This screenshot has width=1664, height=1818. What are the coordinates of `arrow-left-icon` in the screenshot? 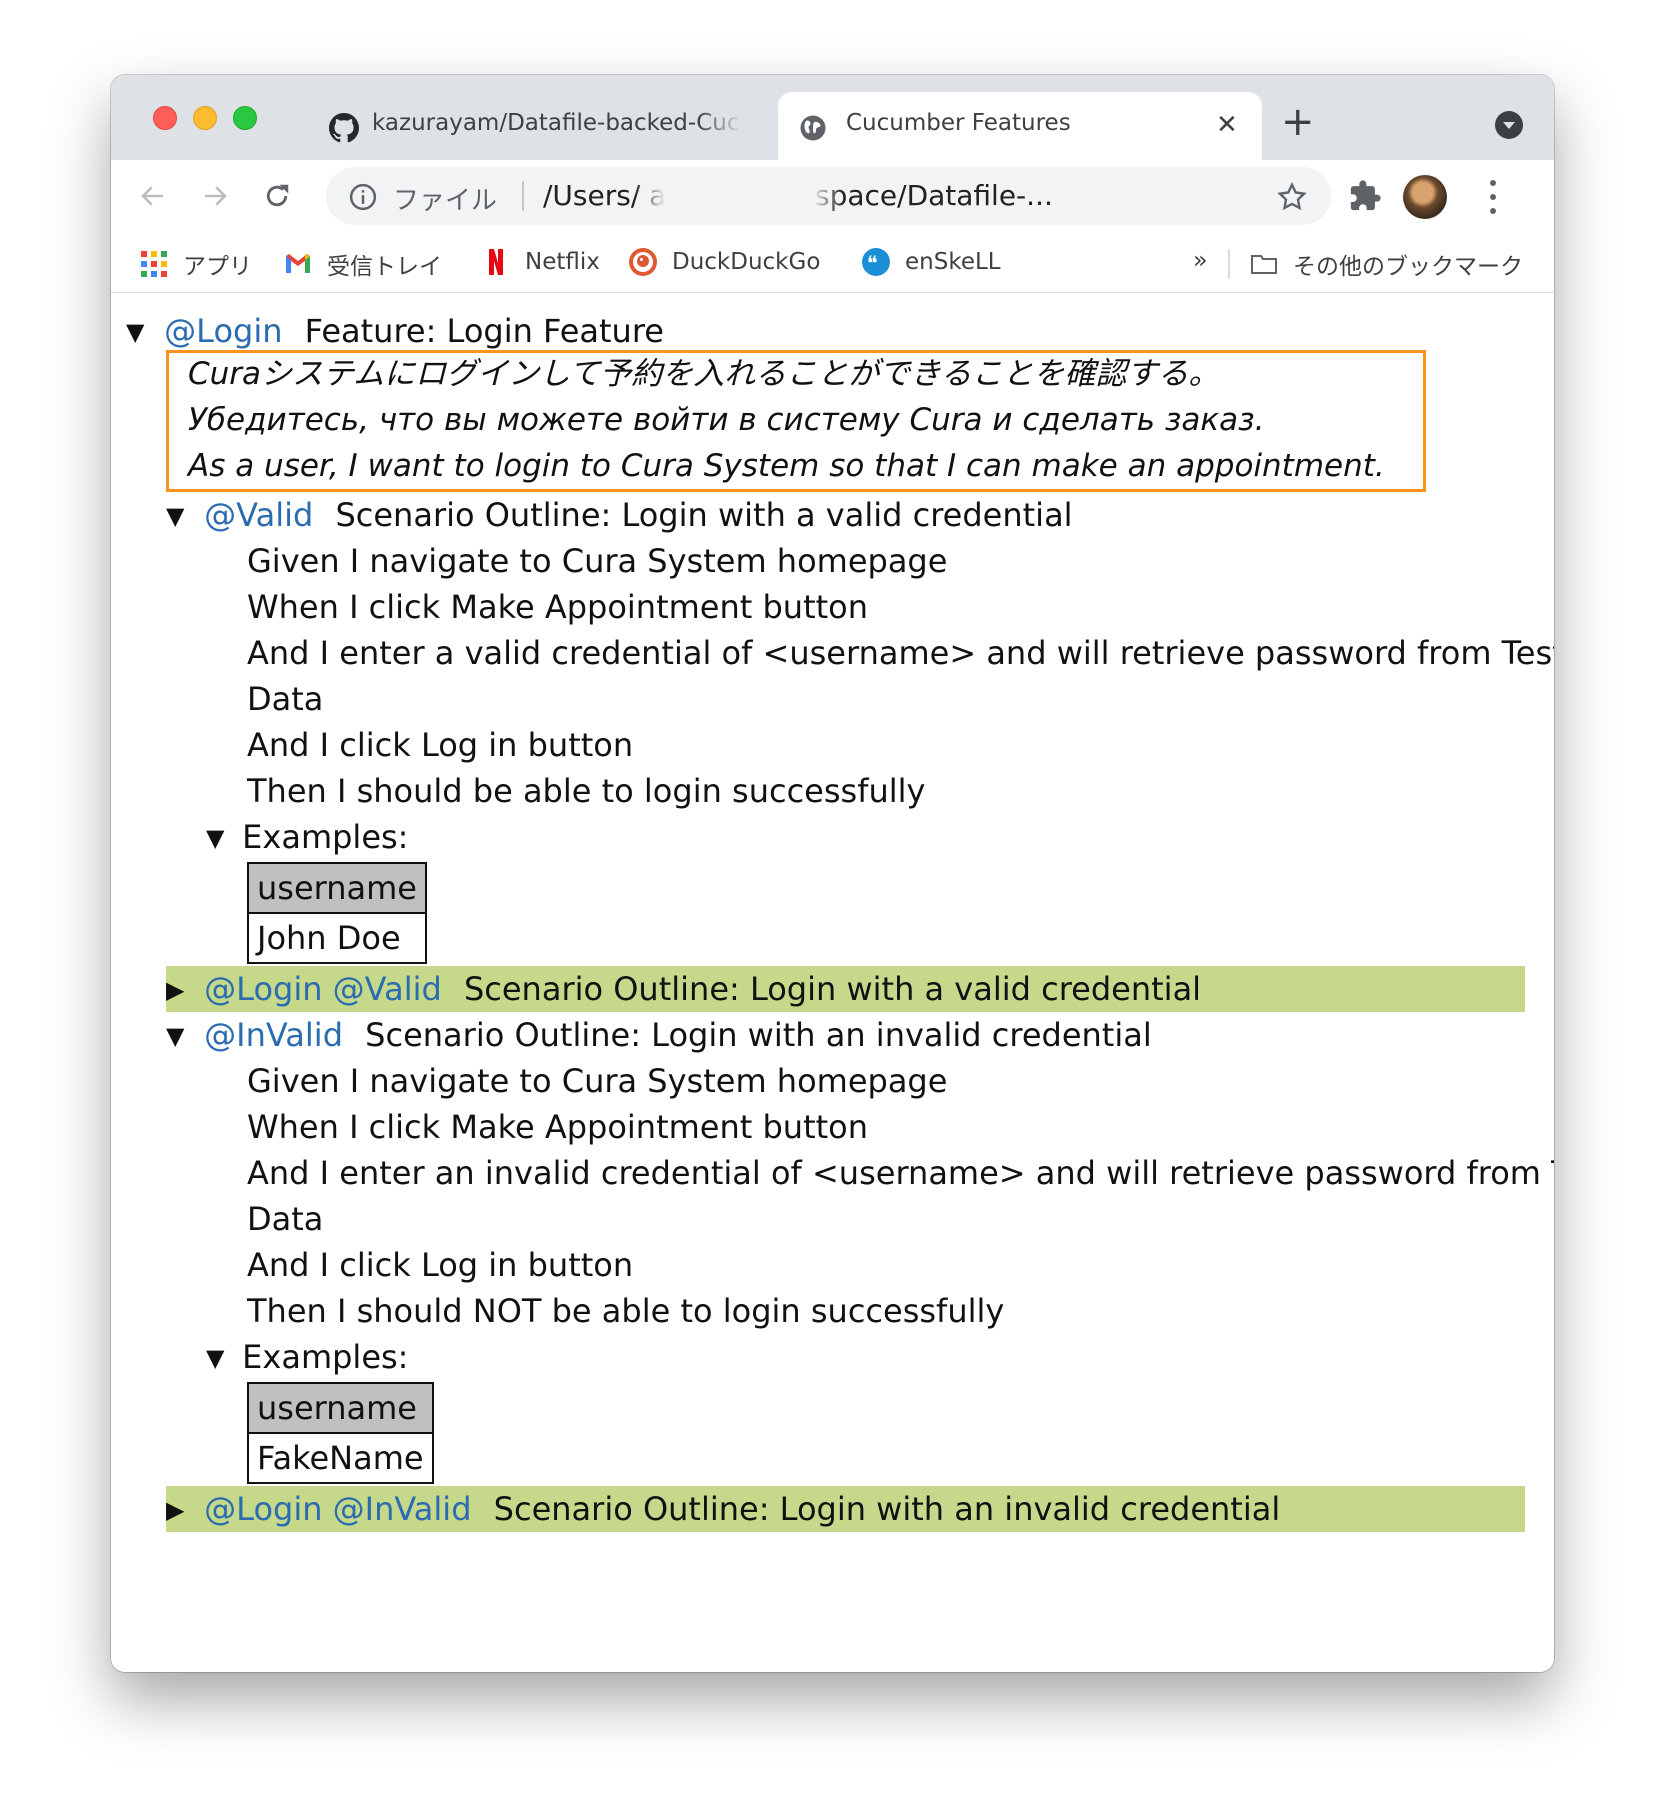 It's located at (152, 196).